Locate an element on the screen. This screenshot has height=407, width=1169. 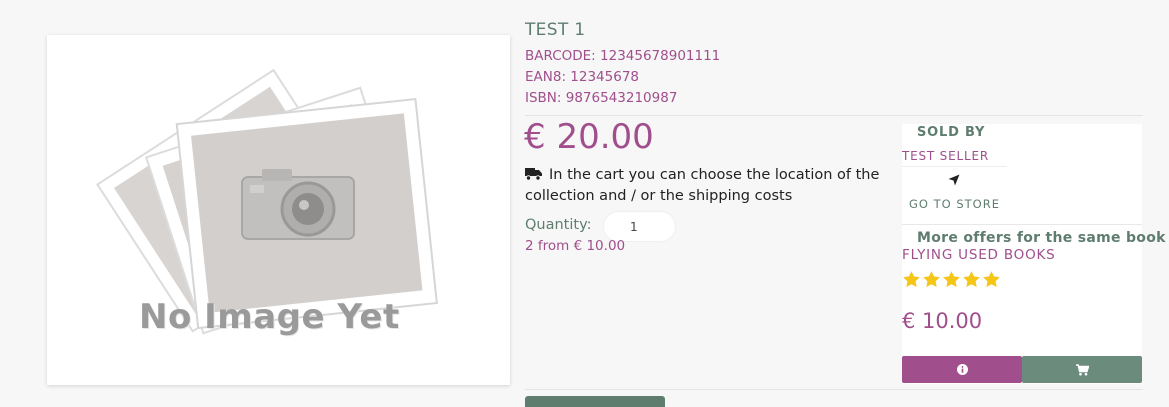
product-title: TEST 1 is located at coordinates (555, 30).